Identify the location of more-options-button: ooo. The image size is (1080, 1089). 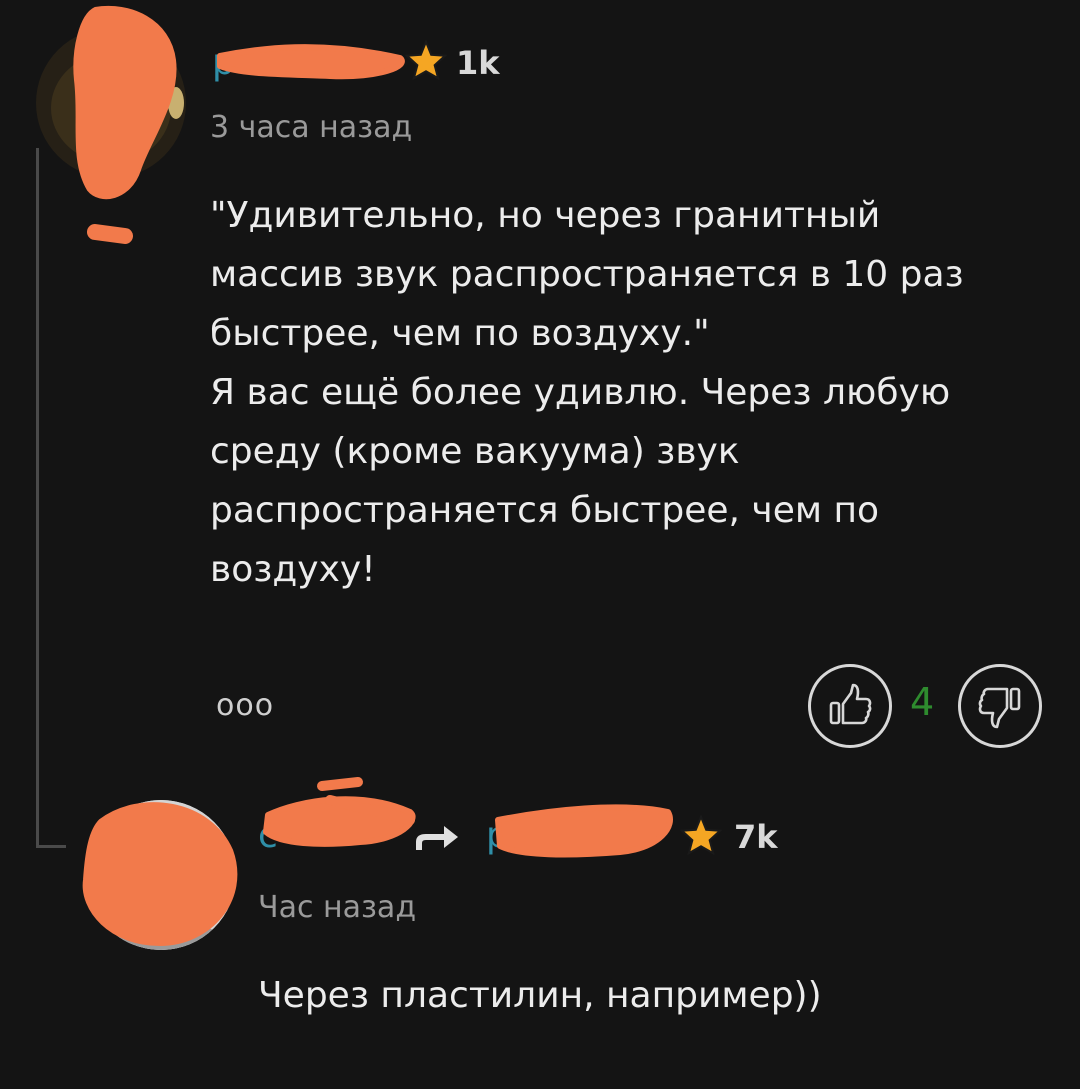
(245, 705).